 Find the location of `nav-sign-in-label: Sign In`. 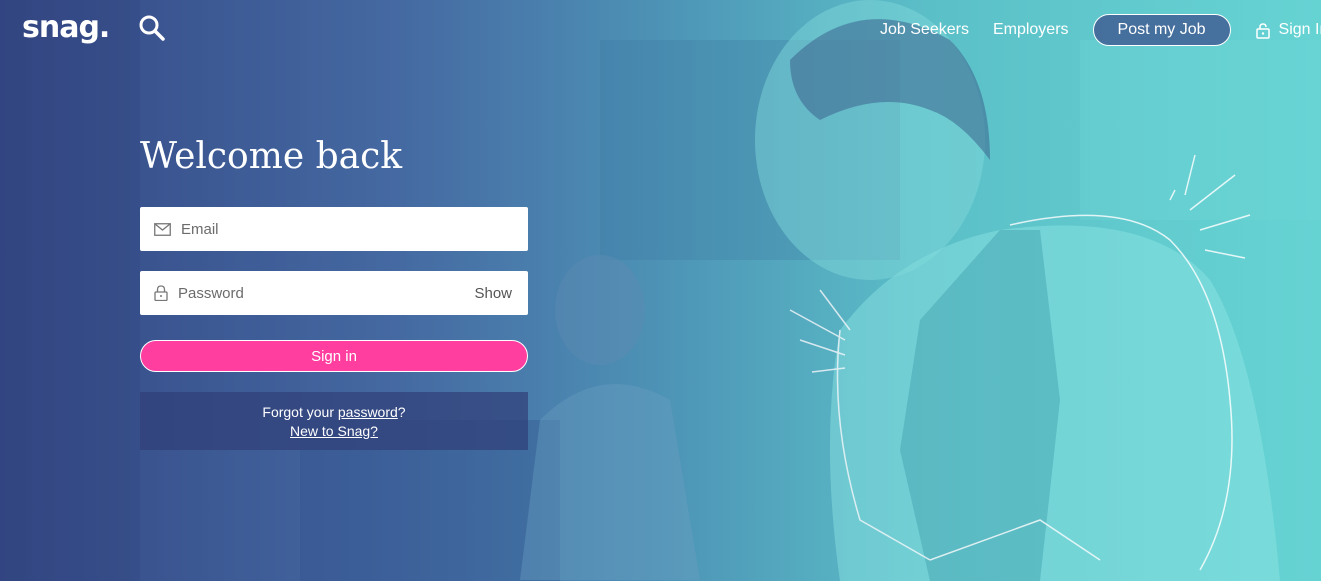

nav-sign-in-label: Sign In is located at coordinates (1299, 29).